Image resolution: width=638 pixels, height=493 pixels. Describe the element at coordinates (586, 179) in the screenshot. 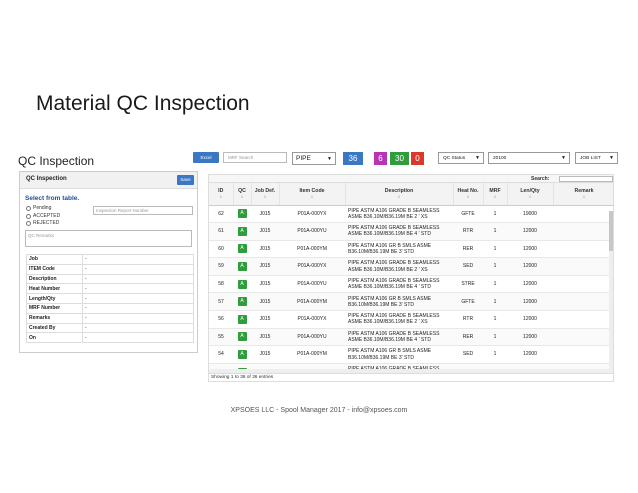

I see `grid-search-input` at that location.